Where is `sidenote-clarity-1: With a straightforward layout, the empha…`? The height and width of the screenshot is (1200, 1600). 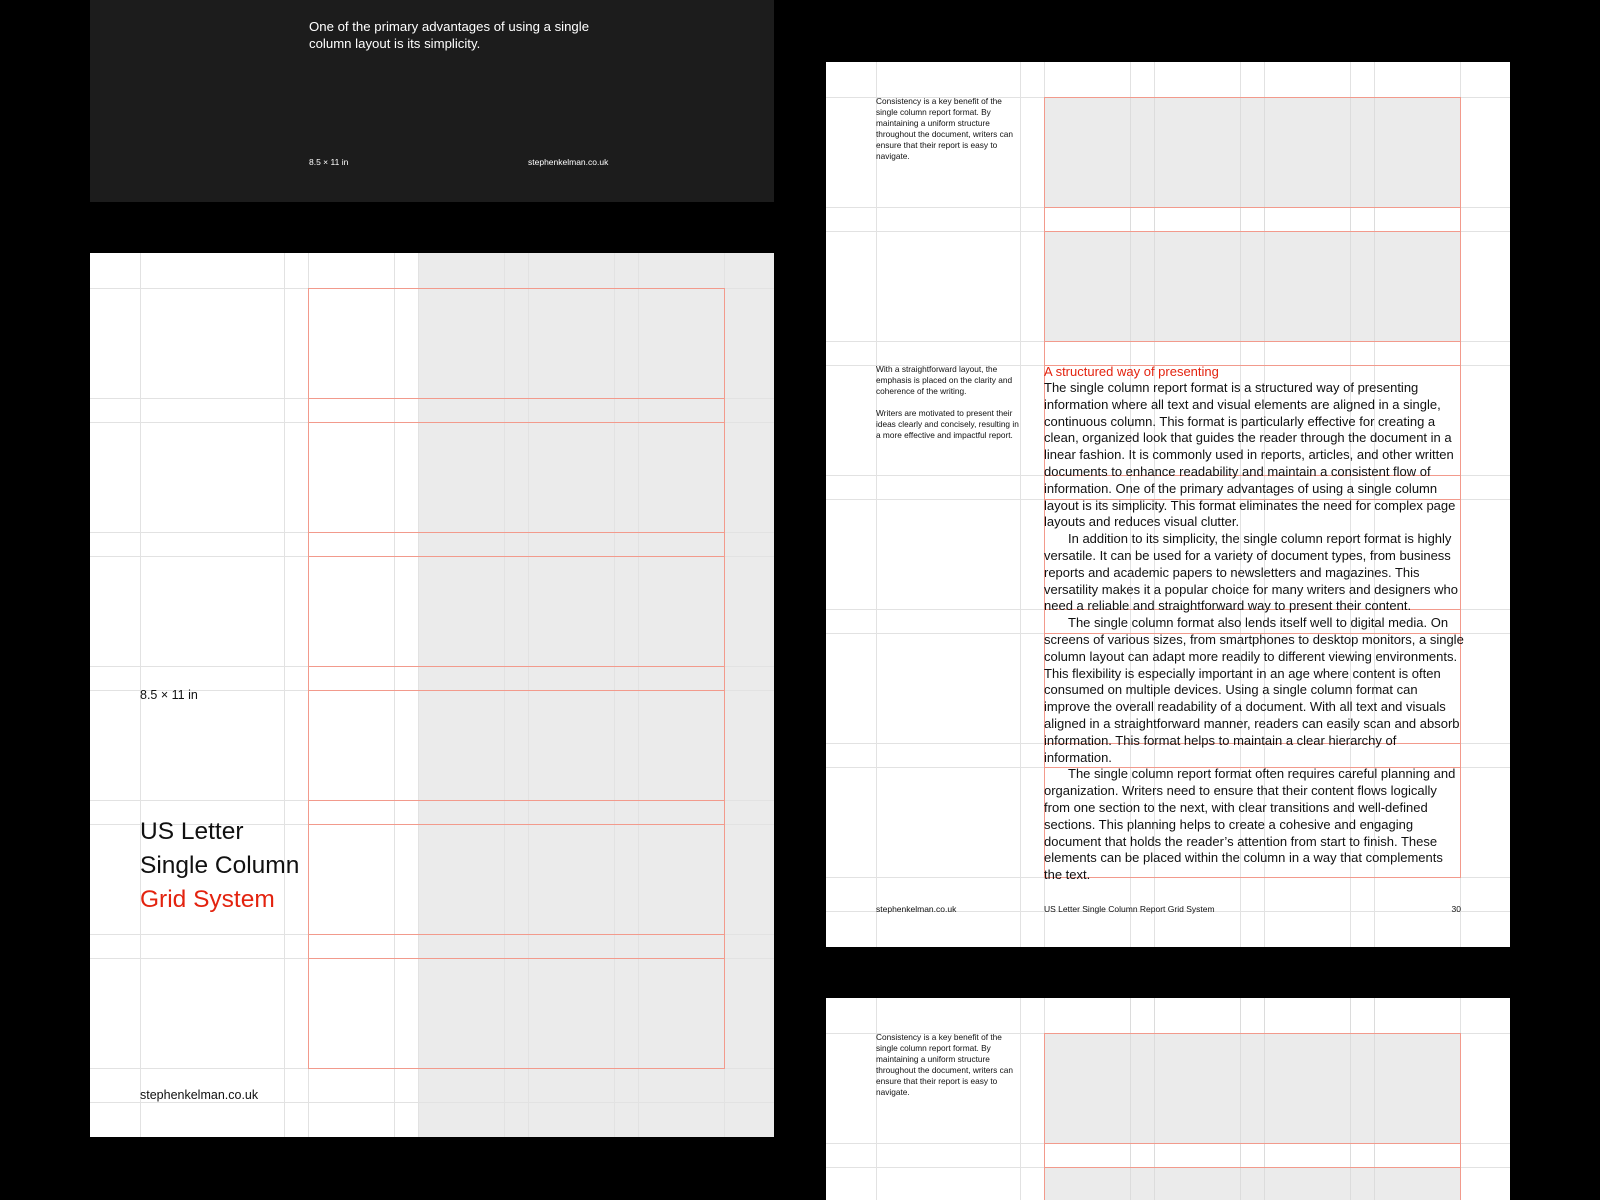
sidenote-clarity-1: With a straightforward layout, the empha… is located at coordinates (944, 380).